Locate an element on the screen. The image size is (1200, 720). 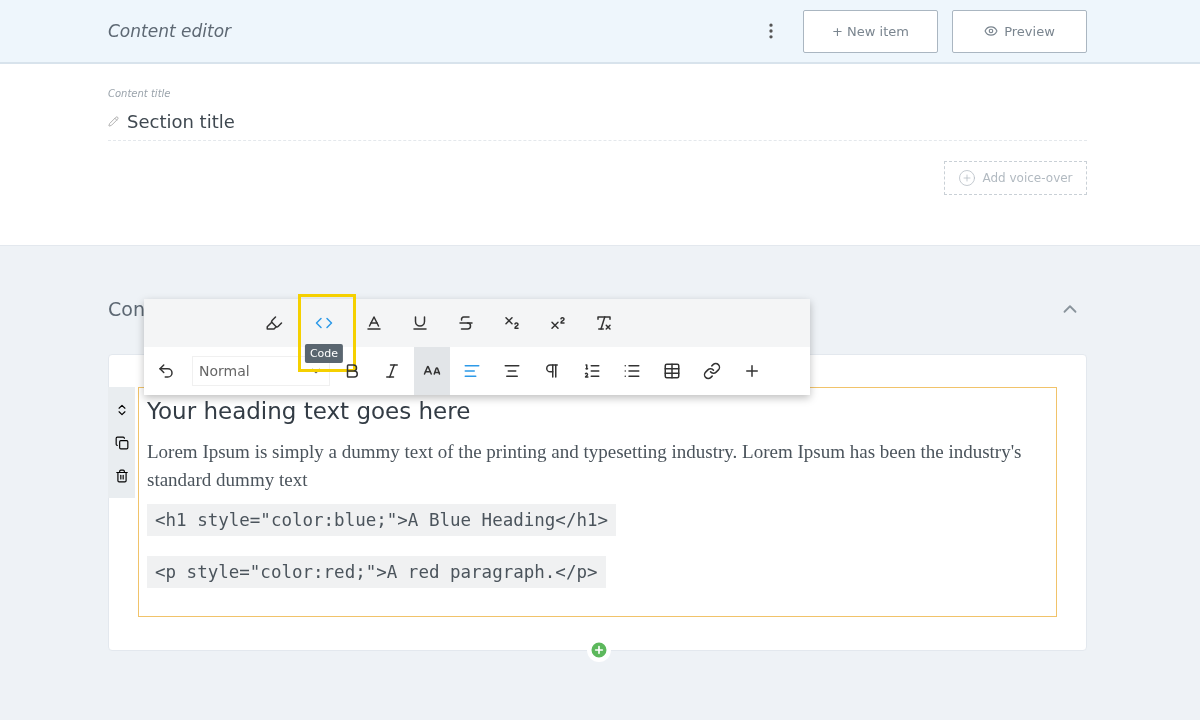
align-center-icon is located at coordinates (512, 371).